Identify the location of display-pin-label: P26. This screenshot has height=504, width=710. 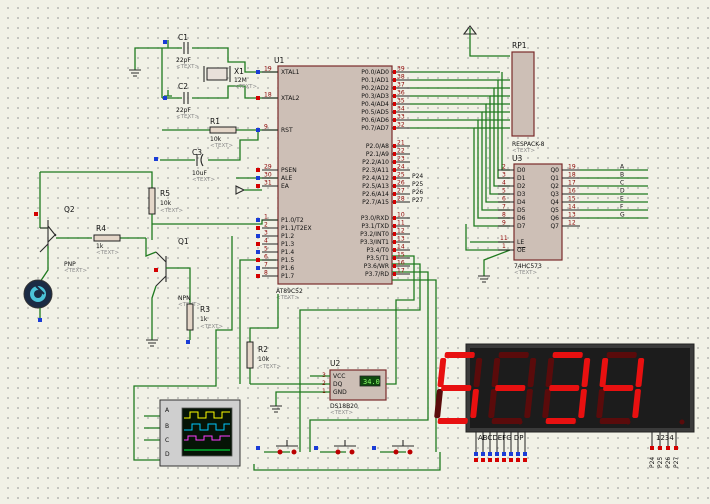
(668, 462).